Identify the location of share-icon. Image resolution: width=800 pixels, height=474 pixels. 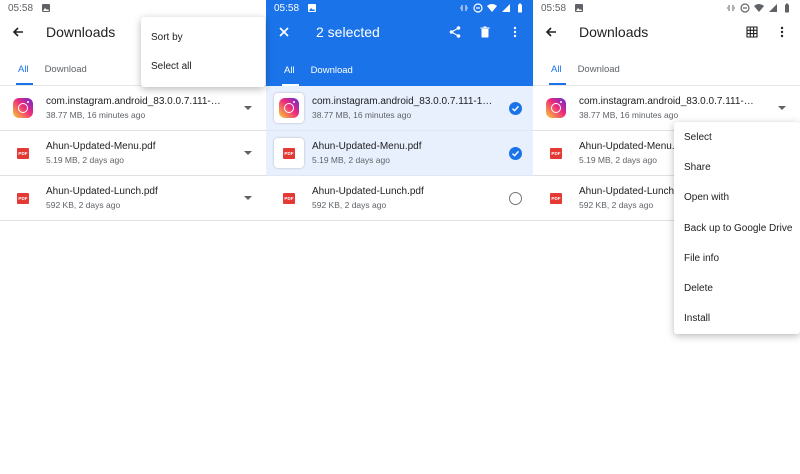
(455, 32).